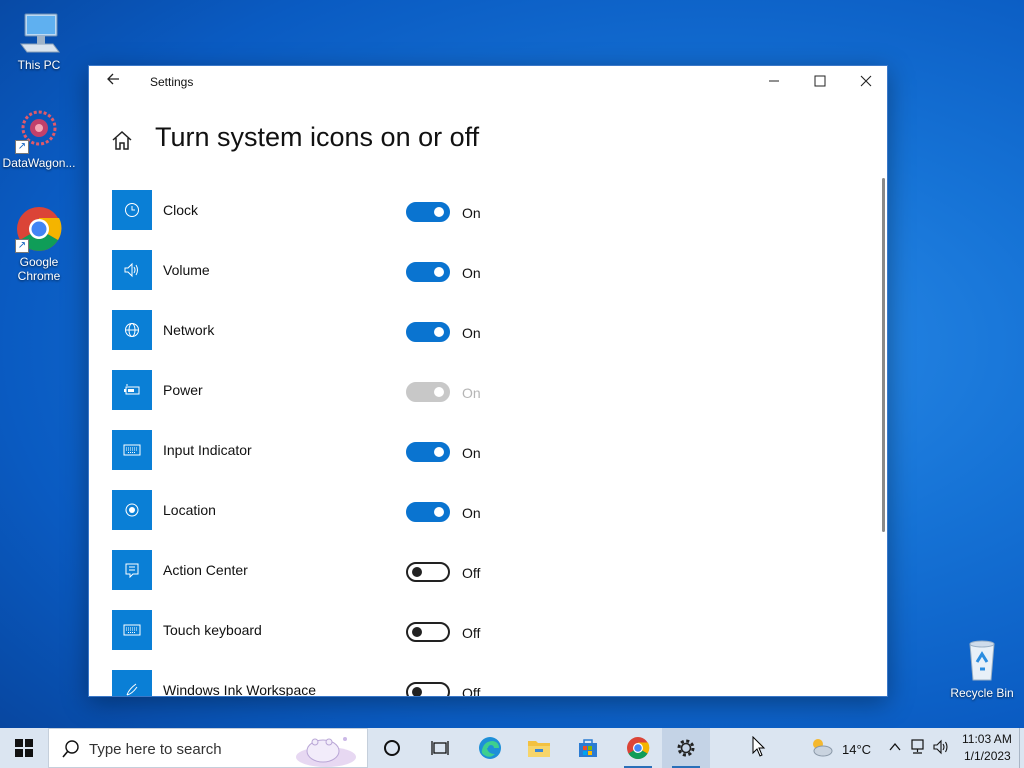 This screenshot has height=768, width=1024. Describe the element at coordinates (212, 630) in the screenshot. I see `item-label: Touch keyboard` at that location.